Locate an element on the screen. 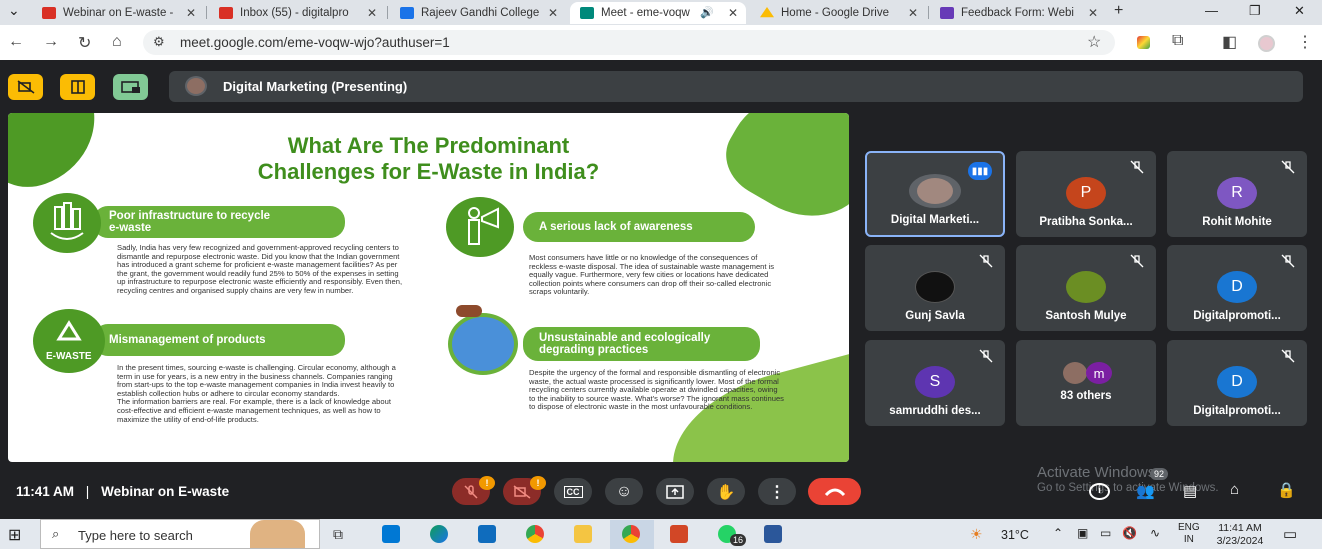  store-icon is located at coordinates (391, 534).